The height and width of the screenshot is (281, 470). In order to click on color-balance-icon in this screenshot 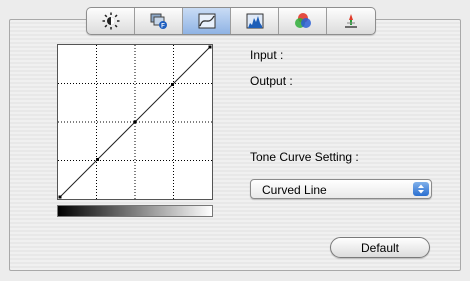, I will do `click(302, 20)`.